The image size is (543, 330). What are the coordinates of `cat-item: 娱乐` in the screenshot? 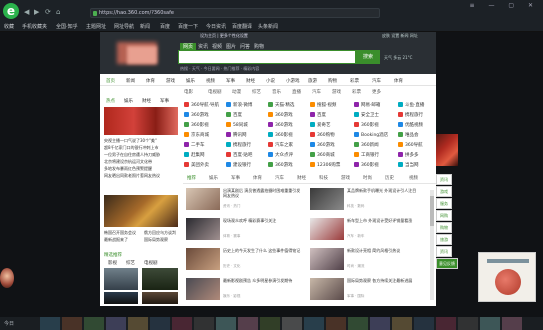 It's located at (190, 81).